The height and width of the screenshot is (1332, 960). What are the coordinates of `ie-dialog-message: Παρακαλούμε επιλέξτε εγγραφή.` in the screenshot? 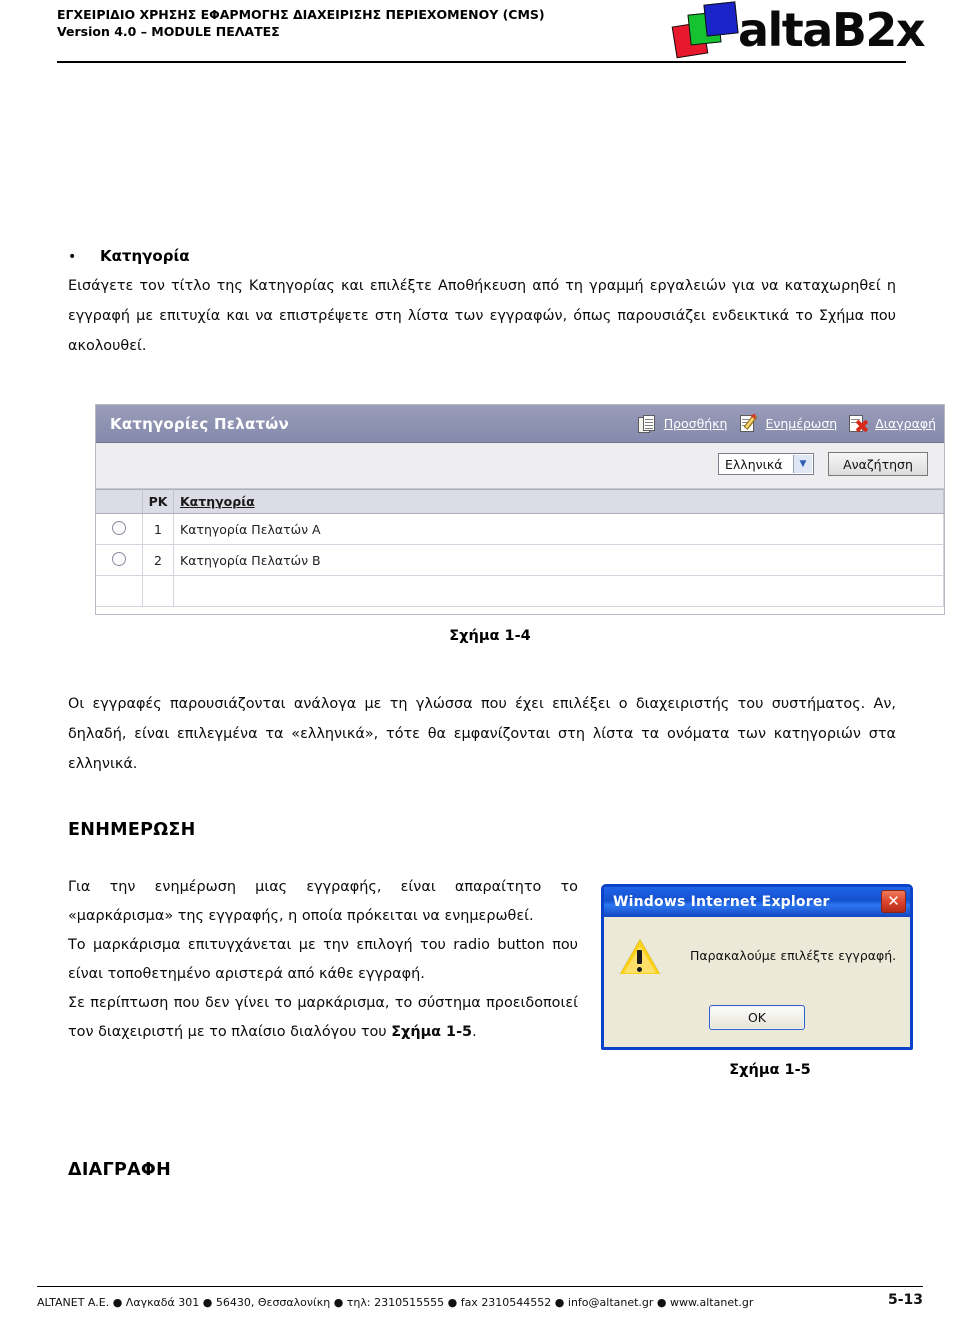 It's located at (793, 955).